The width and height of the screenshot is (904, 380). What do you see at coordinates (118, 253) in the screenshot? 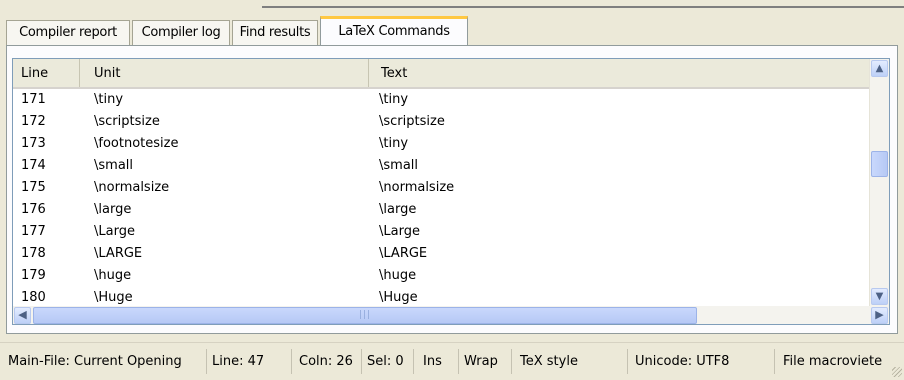
I see `cell-unit: \LARGE` at bounding box center [118, 253].